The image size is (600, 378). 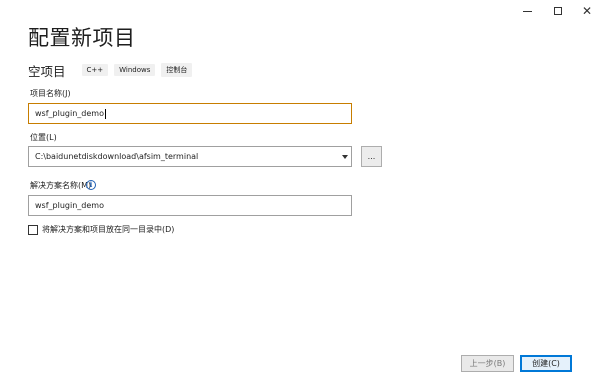 I want to click on maximize-icon, so click(x=558, y=11).